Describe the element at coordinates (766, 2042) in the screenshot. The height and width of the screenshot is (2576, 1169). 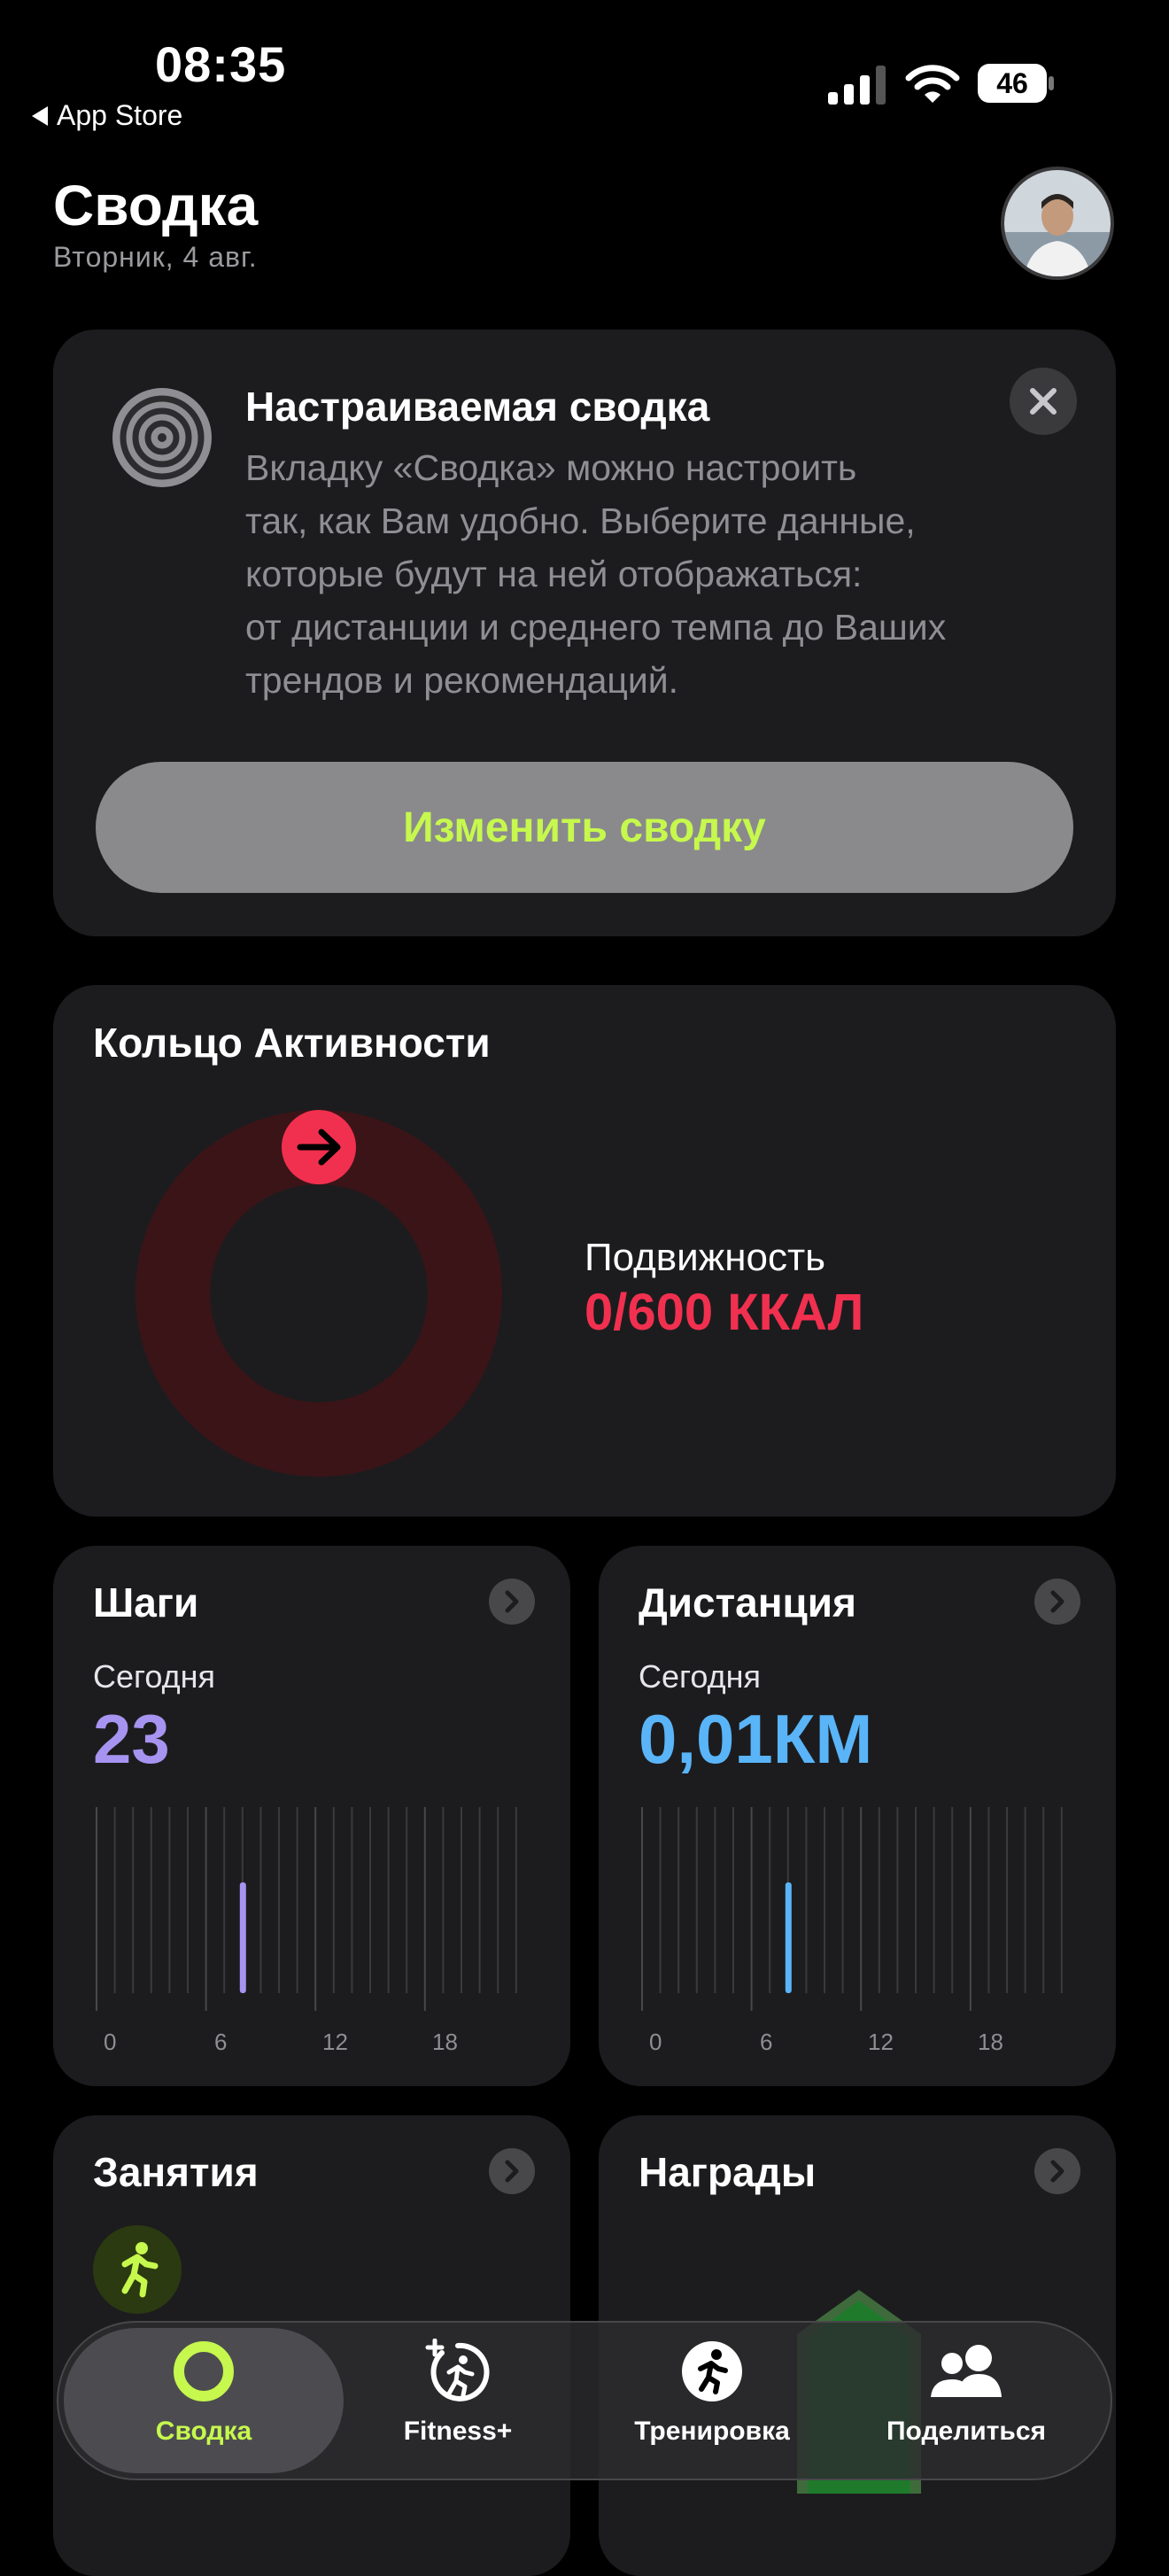
I see `distance-axis-label: 6` at that location.